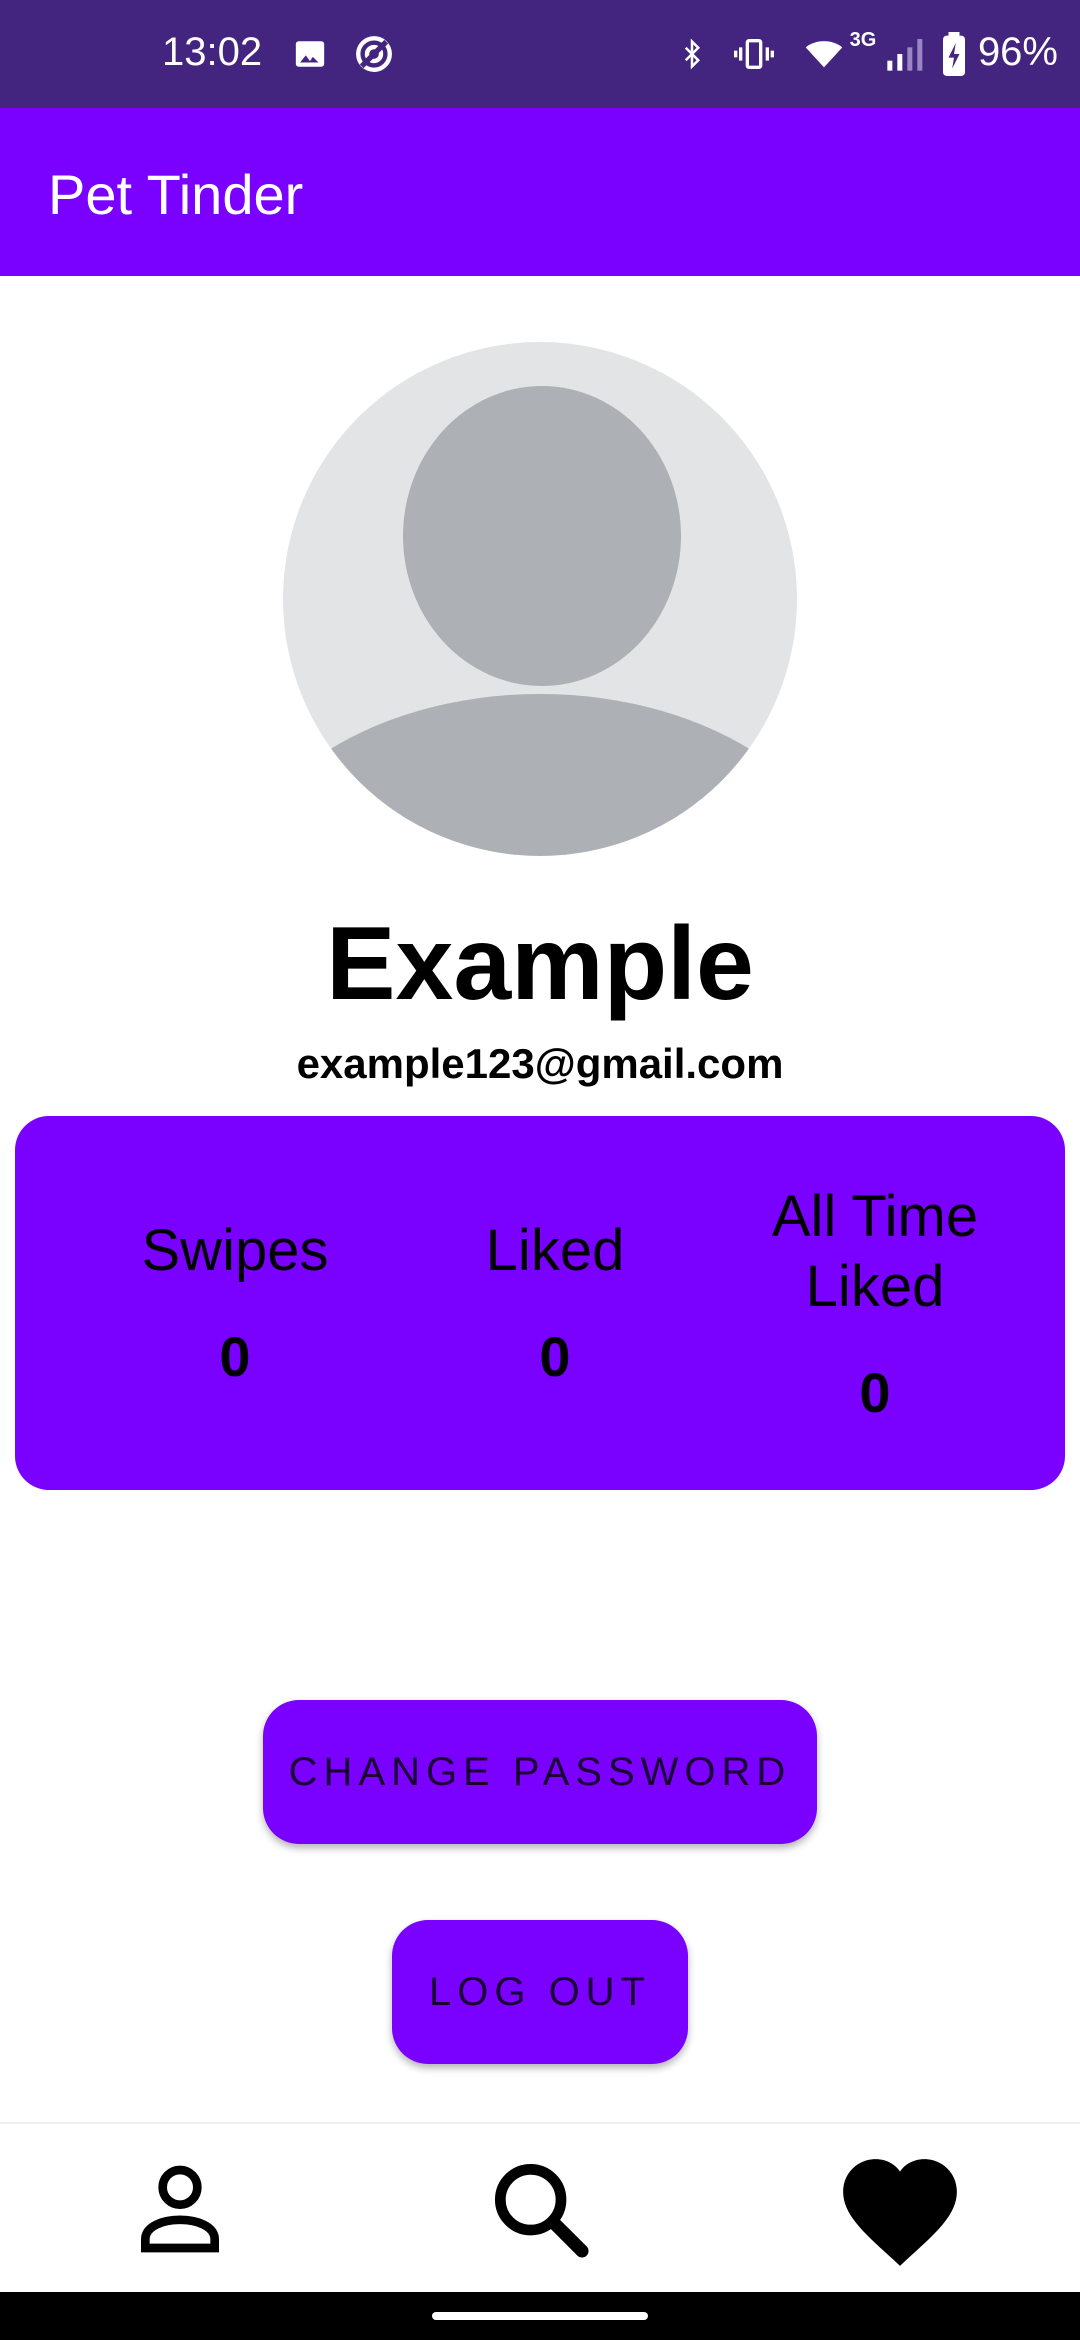 This screenshot has height=2340, width=1080. Describe the element at coordinates (212, 52) in the screenshot. I see `status-time: 13:02` at that location.